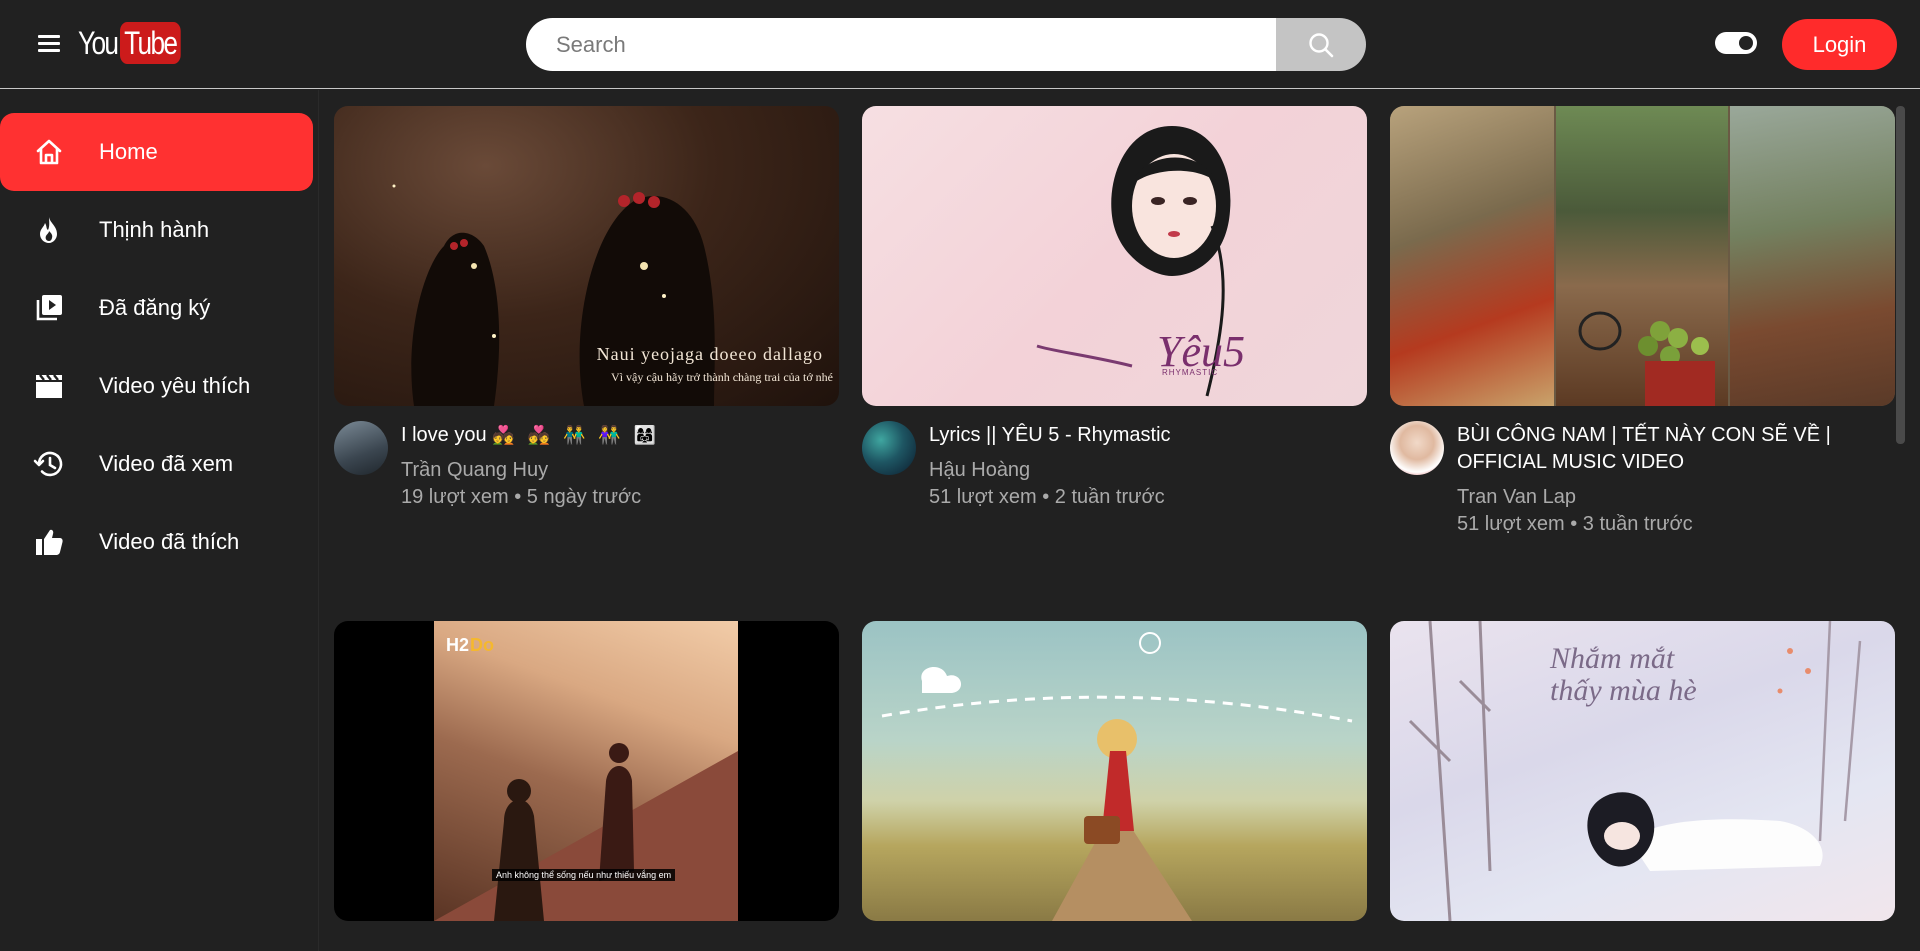  What do you see at coordinates (1900, 275) in the screenshot?
I see `scrollbar-thumb` at bounding box center [1900, 275].